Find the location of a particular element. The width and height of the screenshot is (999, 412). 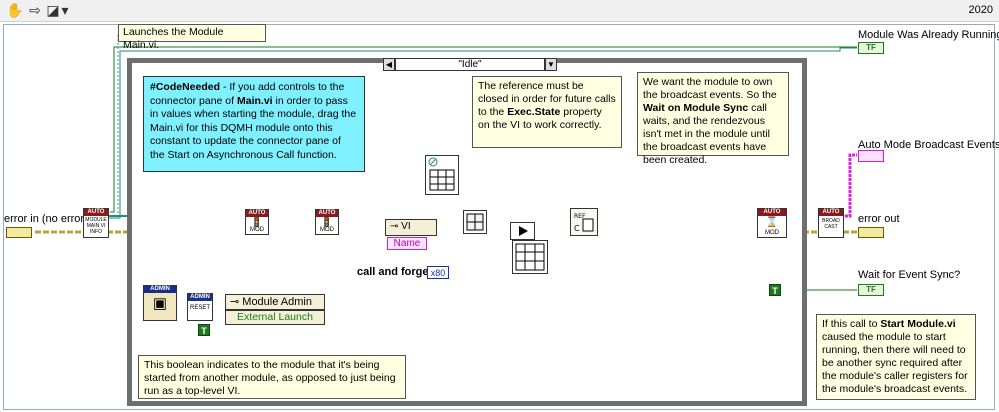

wait-on-module-sync: AUTO ⌛ MOD is located at coordinates (772, 223).